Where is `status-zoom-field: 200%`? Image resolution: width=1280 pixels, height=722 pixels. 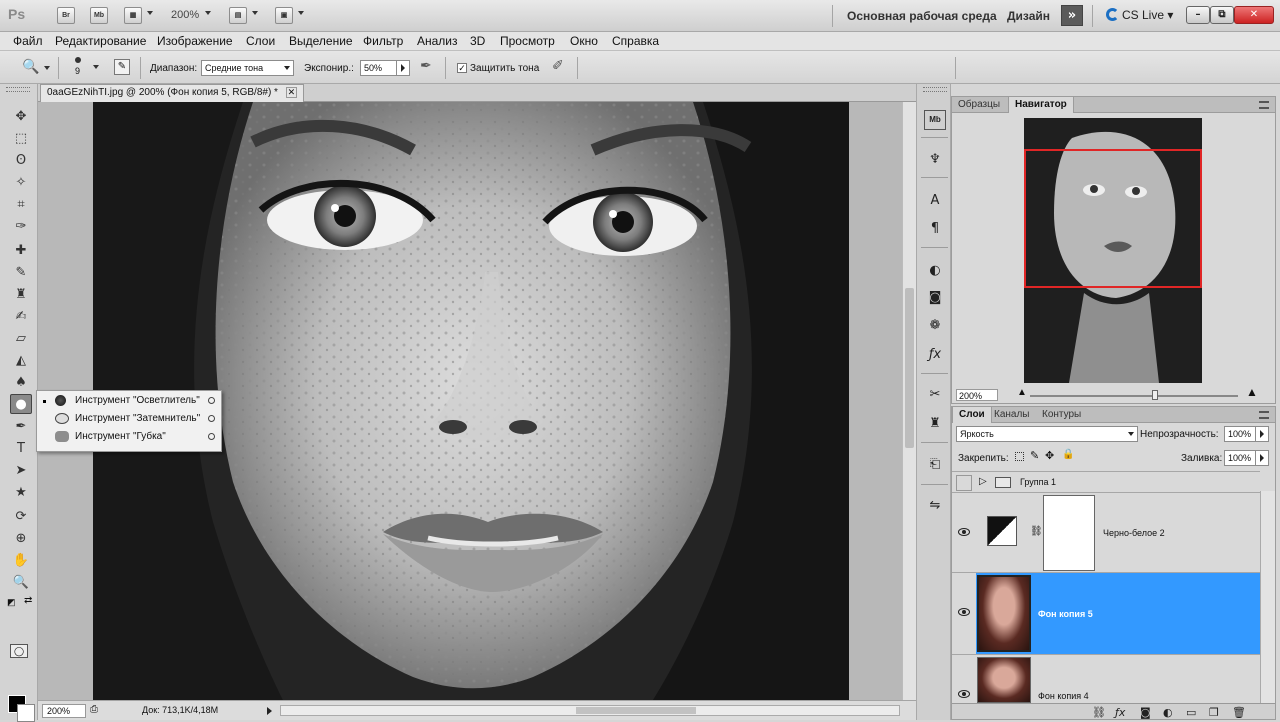
status-zoom-field: 200% is located at coordinates (64, 711).